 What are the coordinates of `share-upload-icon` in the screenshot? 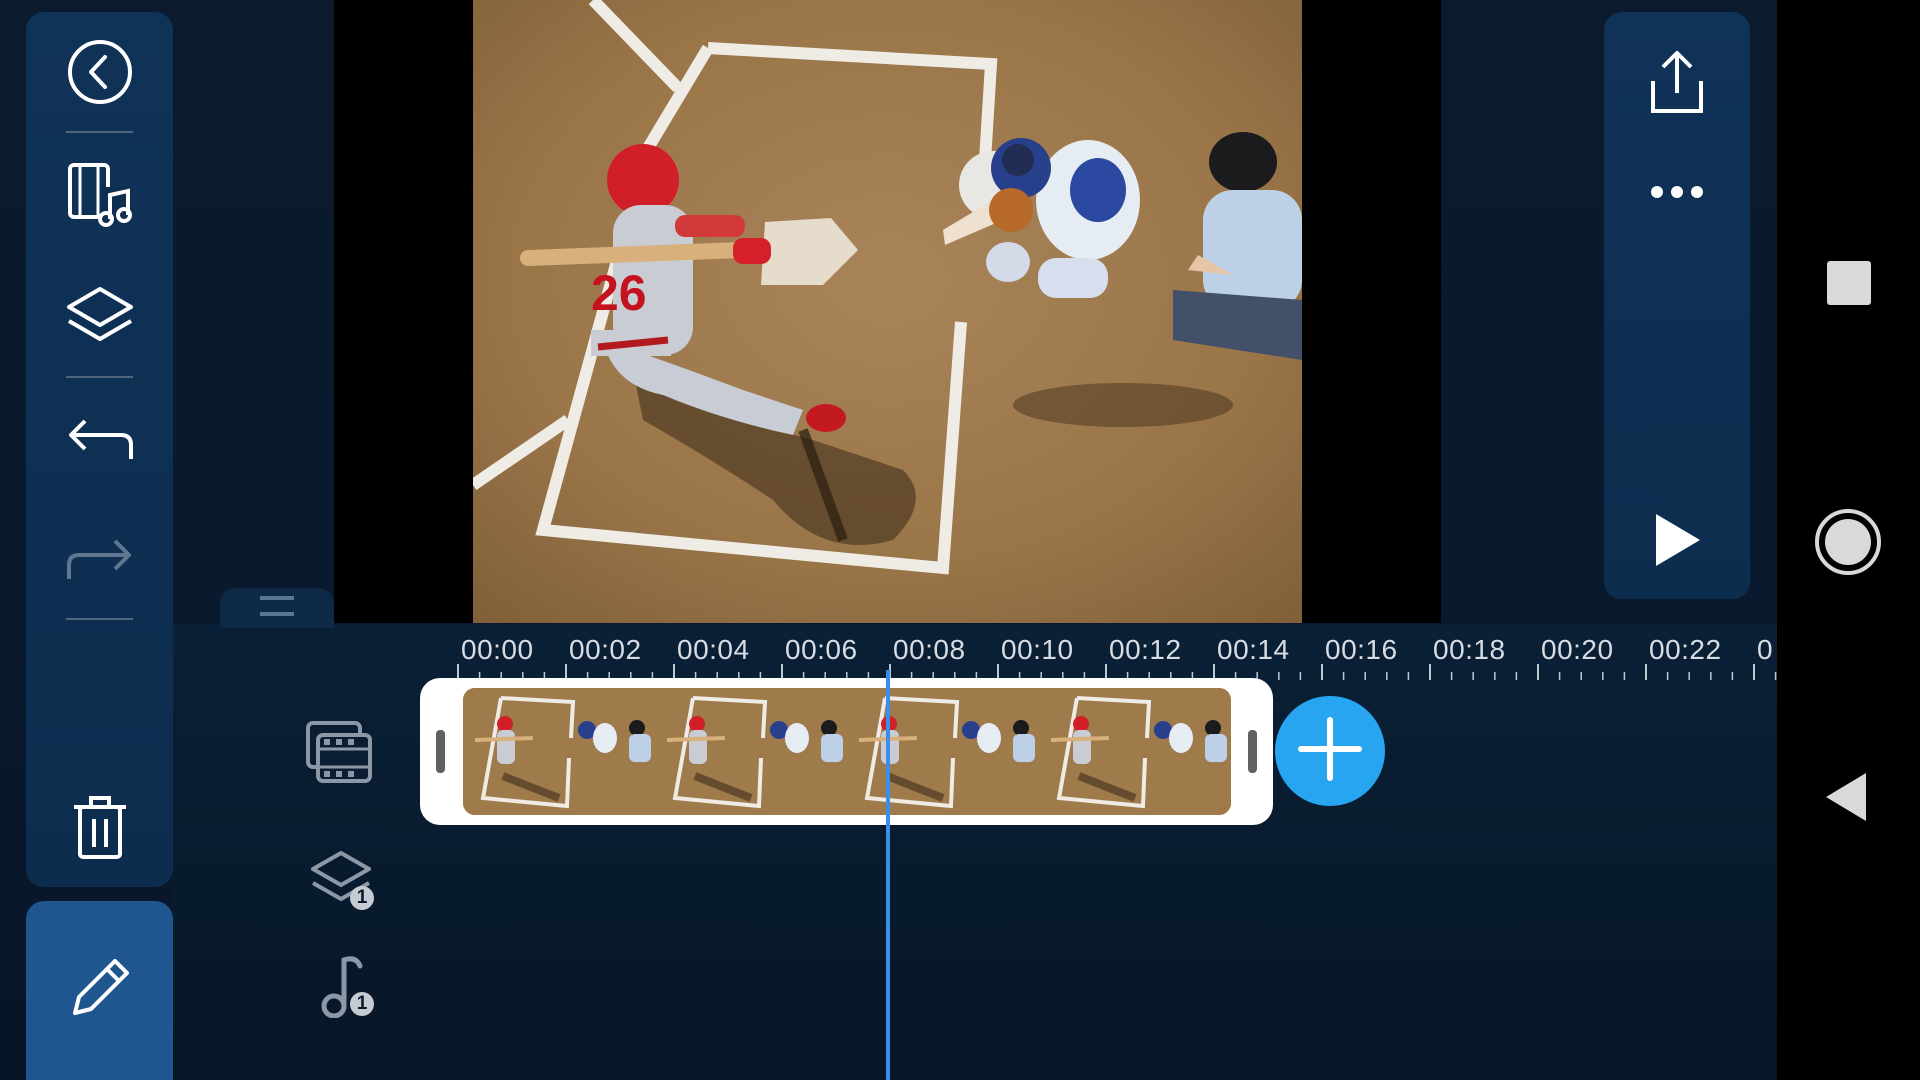 It's located at (1677, 82).